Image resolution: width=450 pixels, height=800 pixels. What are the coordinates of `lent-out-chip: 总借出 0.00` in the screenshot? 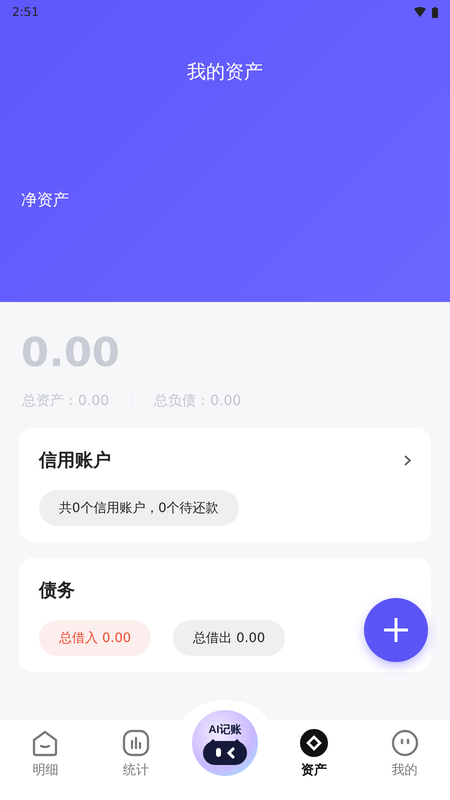 It's located at (229, 638).